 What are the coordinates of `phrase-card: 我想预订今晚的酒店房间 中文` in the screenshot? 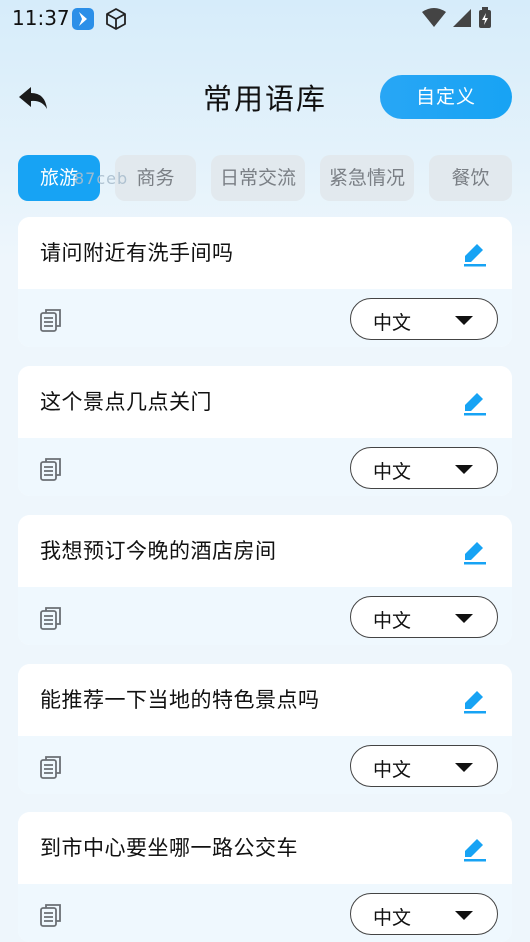 It's located at (265, 580).